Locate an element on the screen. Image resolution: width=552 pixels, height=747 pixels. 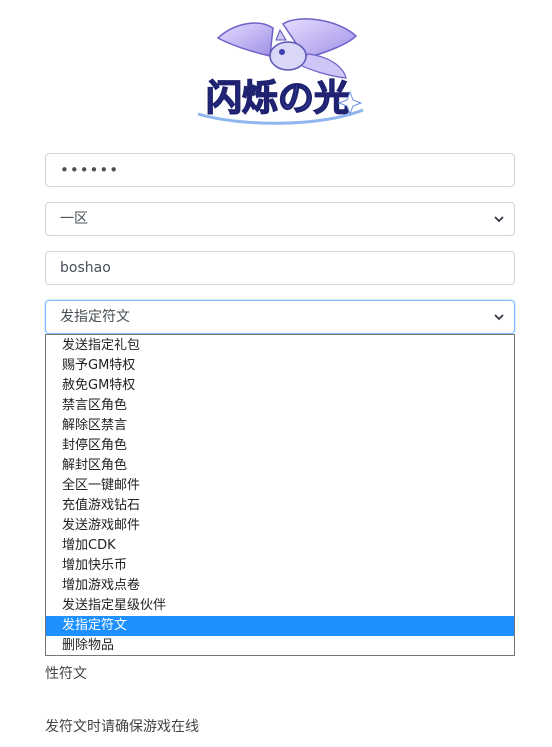
dropdown-option: 发指定符文 is located at coordinates (280, 626).